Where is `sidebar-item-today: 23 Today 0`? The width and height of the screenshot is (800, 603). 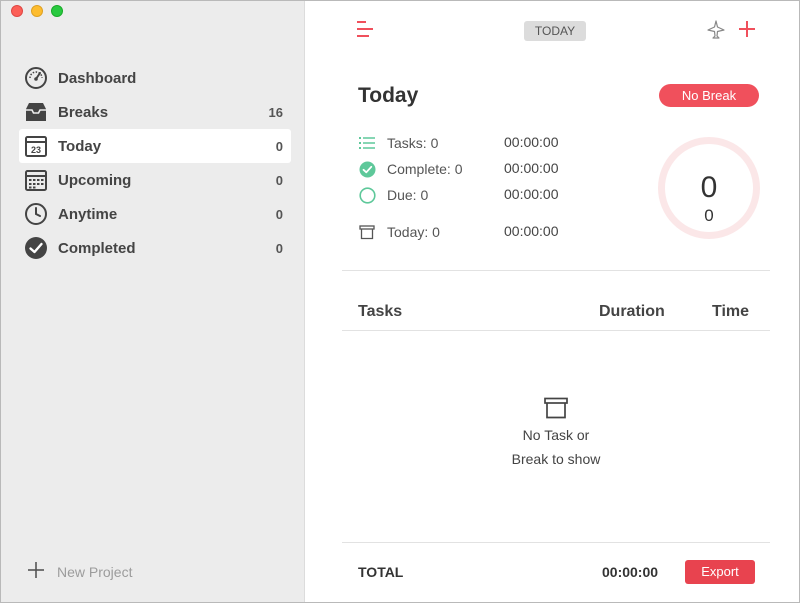
sidebar-item-today: 23 Today 0 is located at coordinates (155, 146).